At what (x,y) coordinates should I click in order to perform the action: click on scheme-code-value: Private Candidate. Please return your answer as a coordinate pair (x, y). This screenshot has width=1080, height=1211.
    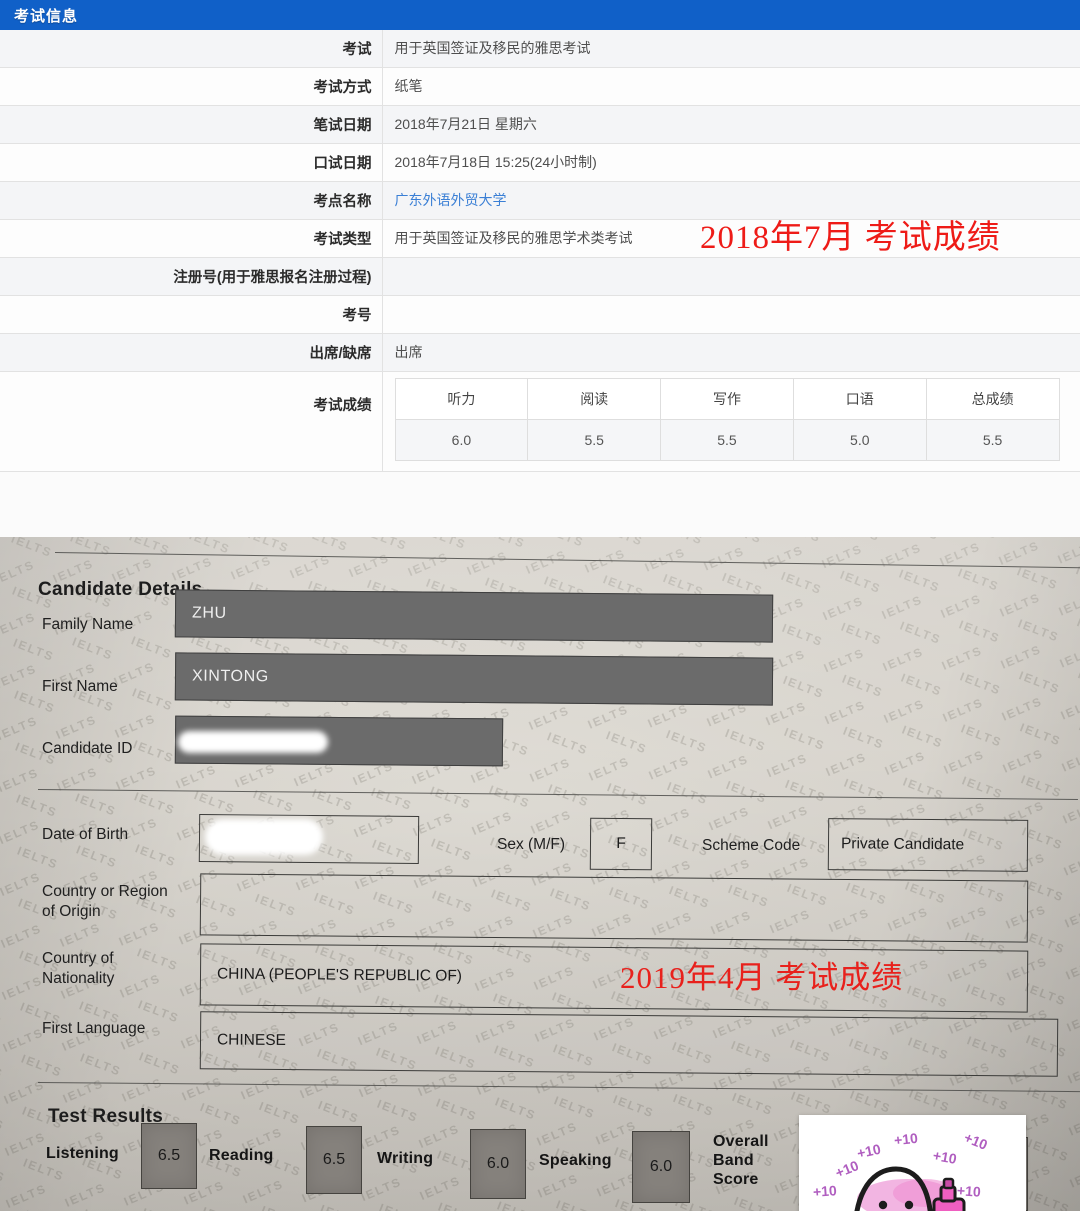
    Looking at the image, I should click on (928, 845).